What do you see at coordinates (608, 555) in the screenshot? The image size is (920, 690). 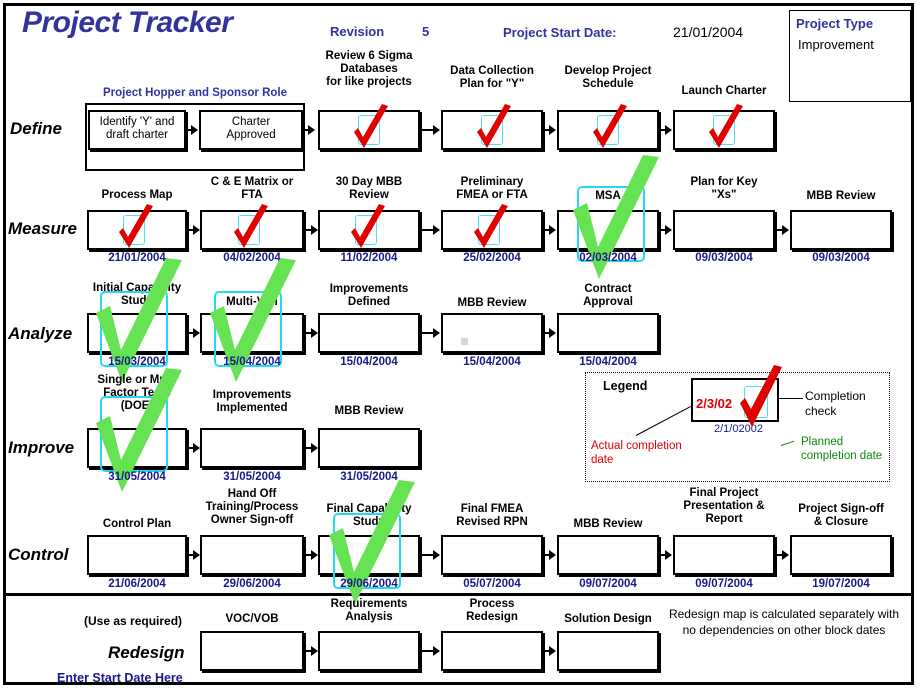 I see `process-box-mbb-review-control` at bounding box center [608, 555].